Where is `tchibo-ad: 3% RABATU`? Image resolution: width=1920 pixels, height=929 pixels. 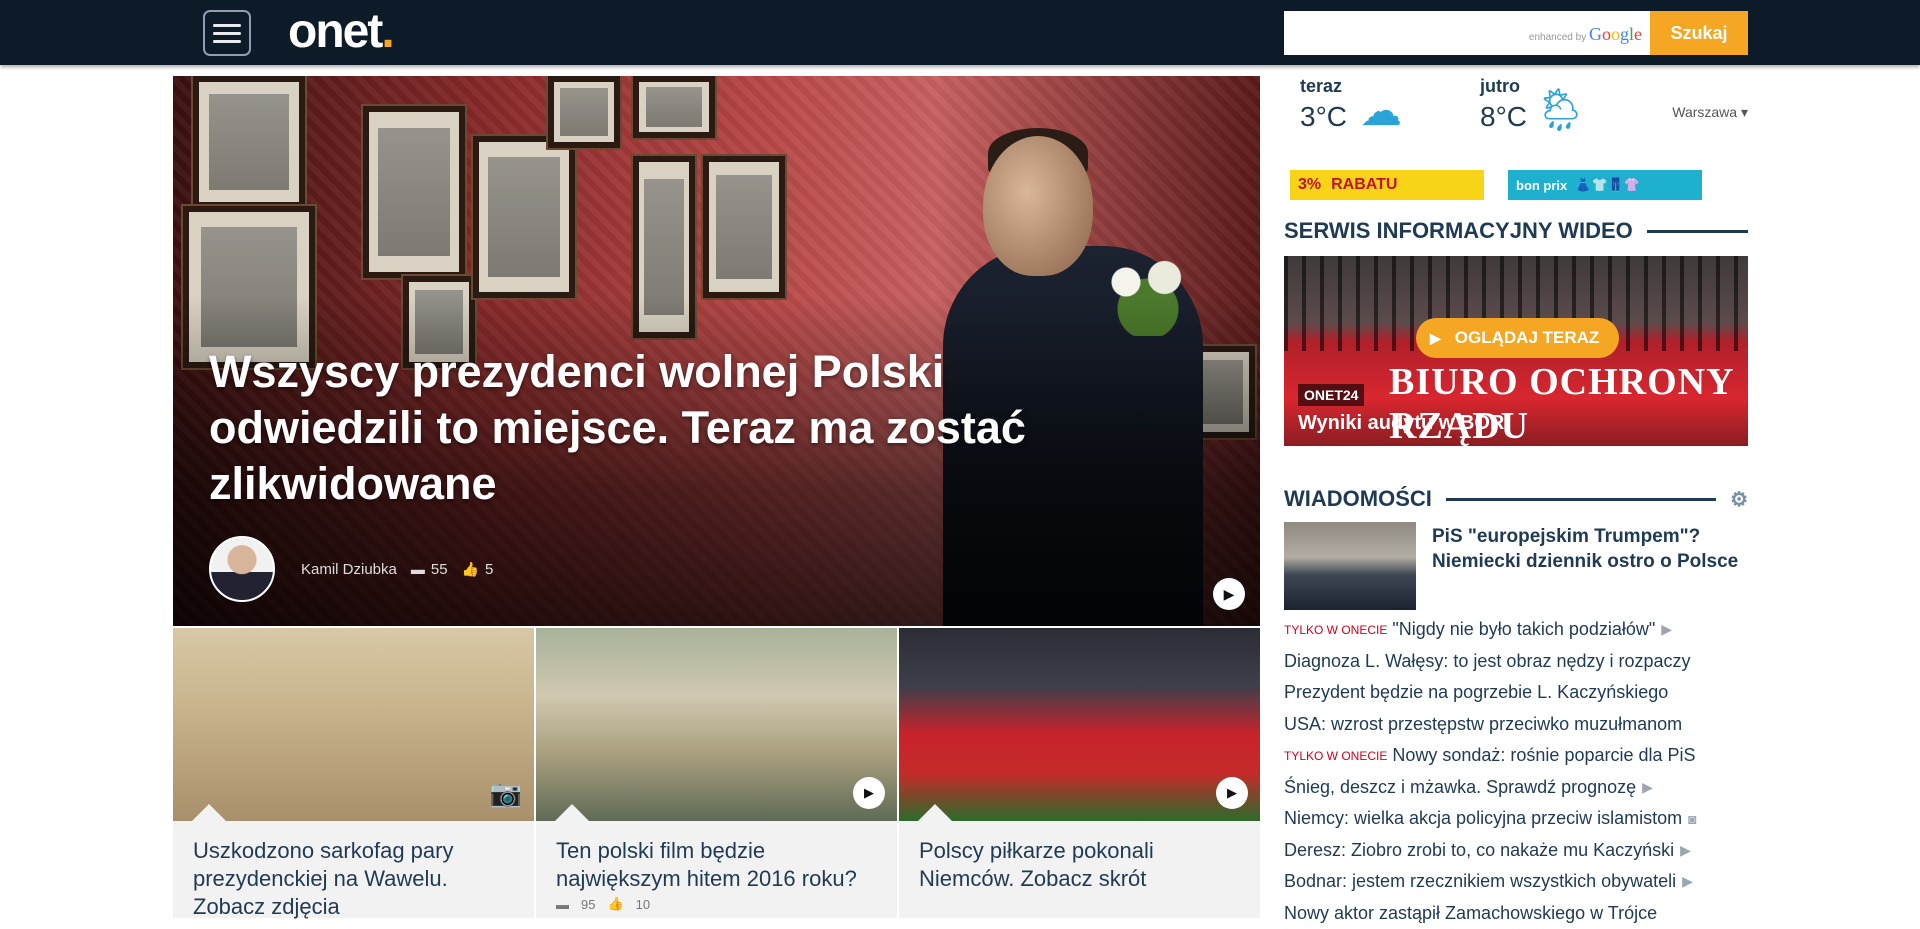
tchibo-ad: 3% RABATU is located at coordinates (1387, 185).